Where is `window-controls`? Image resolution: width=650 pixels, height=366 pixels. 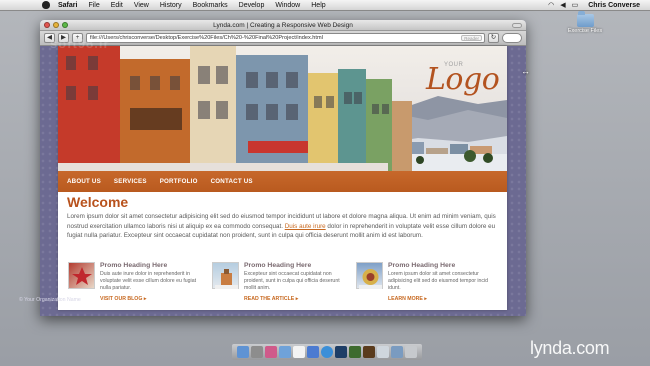 window-controls is located at coordinates (56, 25).